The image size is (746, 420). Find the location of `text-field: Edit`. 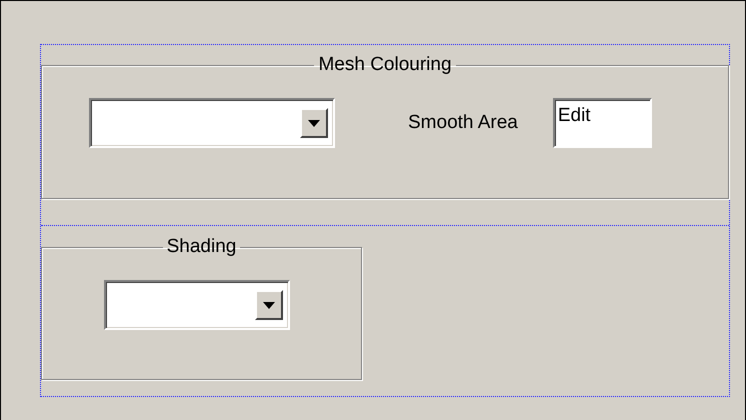

text-field: Edit is located at coordinates (602, 123).